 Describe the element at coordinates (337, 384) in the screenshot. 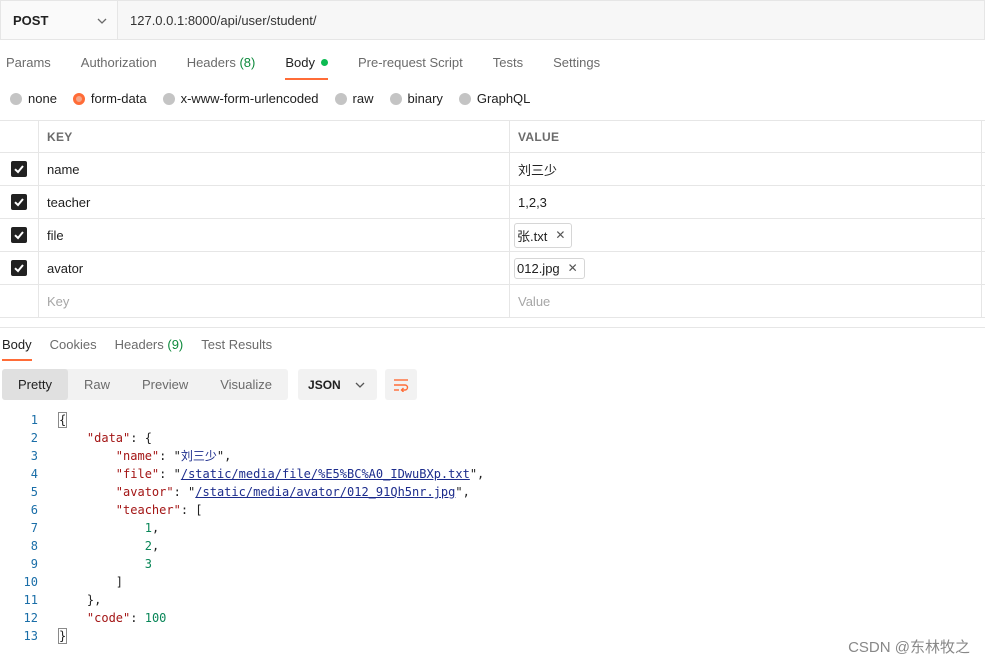

I see `format-select: JSON` at that location.